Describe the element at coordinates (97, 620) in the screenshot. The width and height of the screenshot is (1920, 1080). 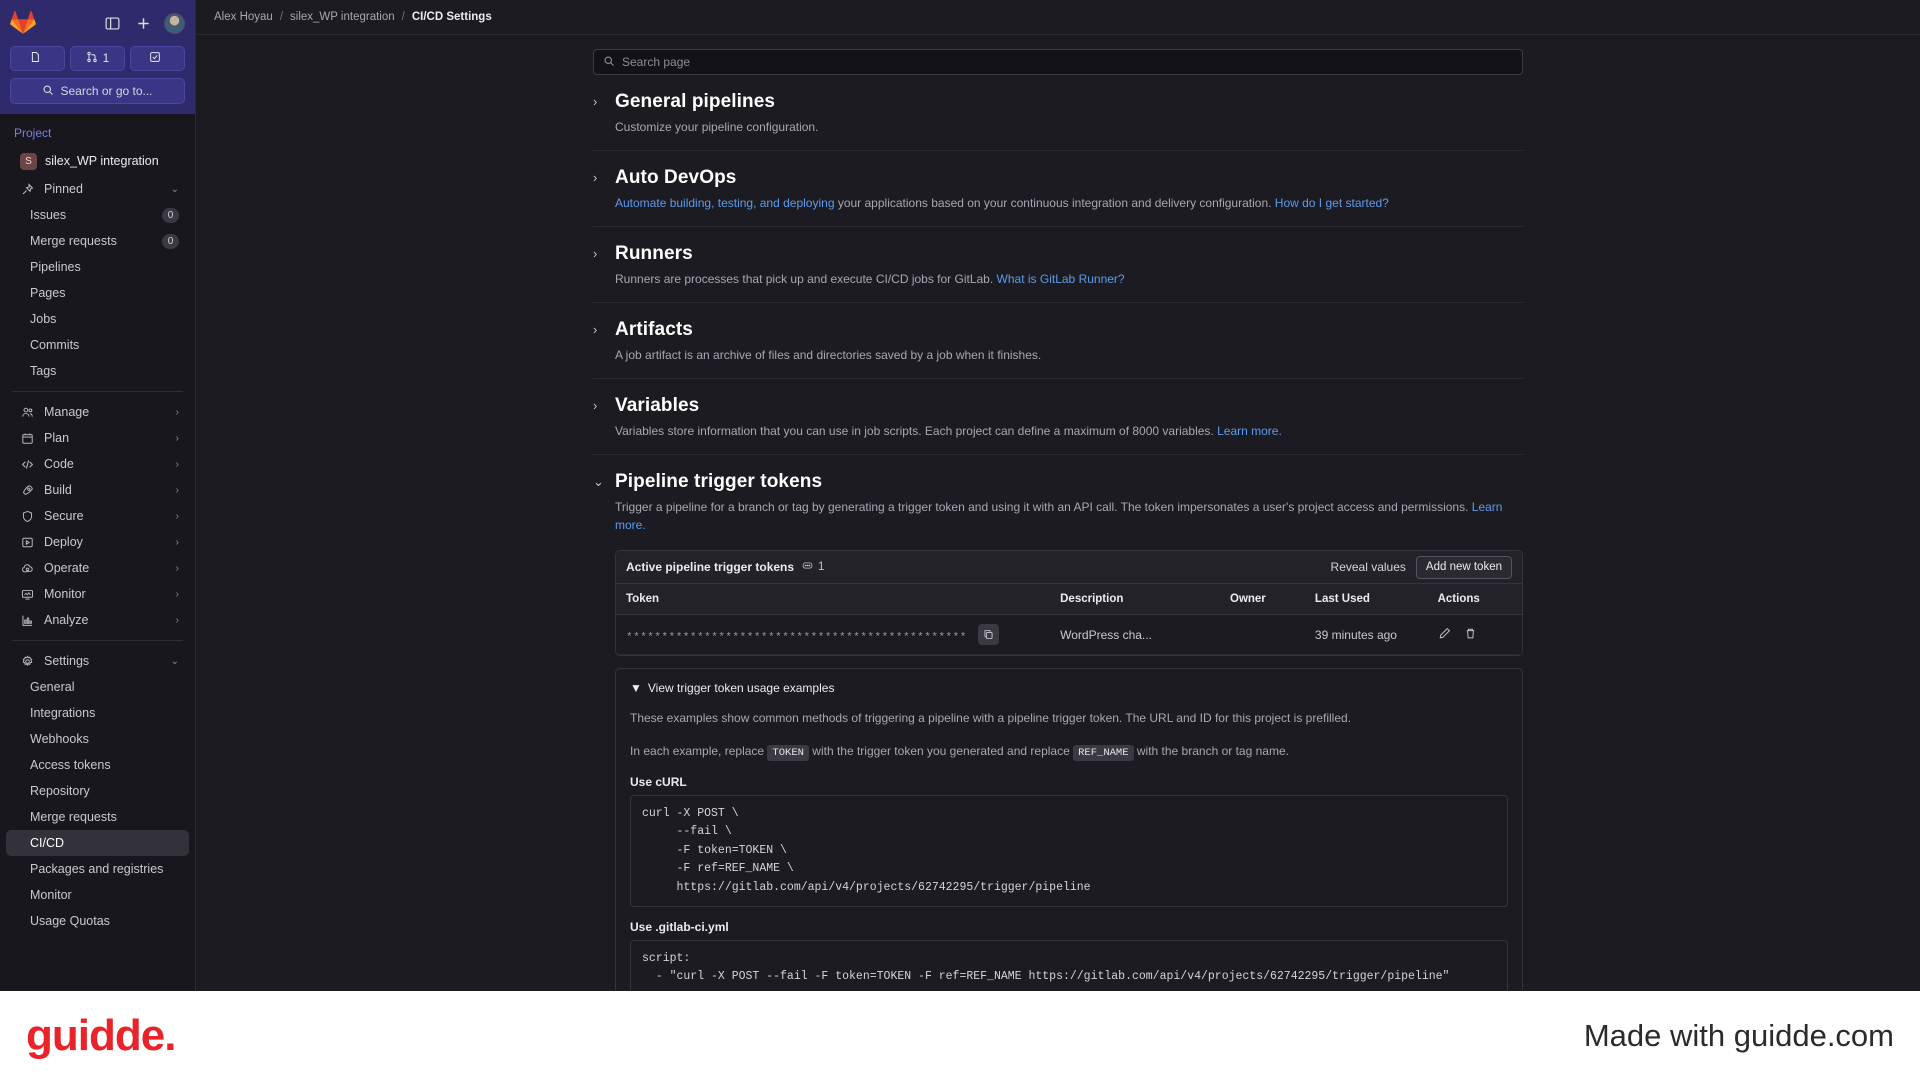
I see `sidebar-item-analyze: Analyze ›` at that location.